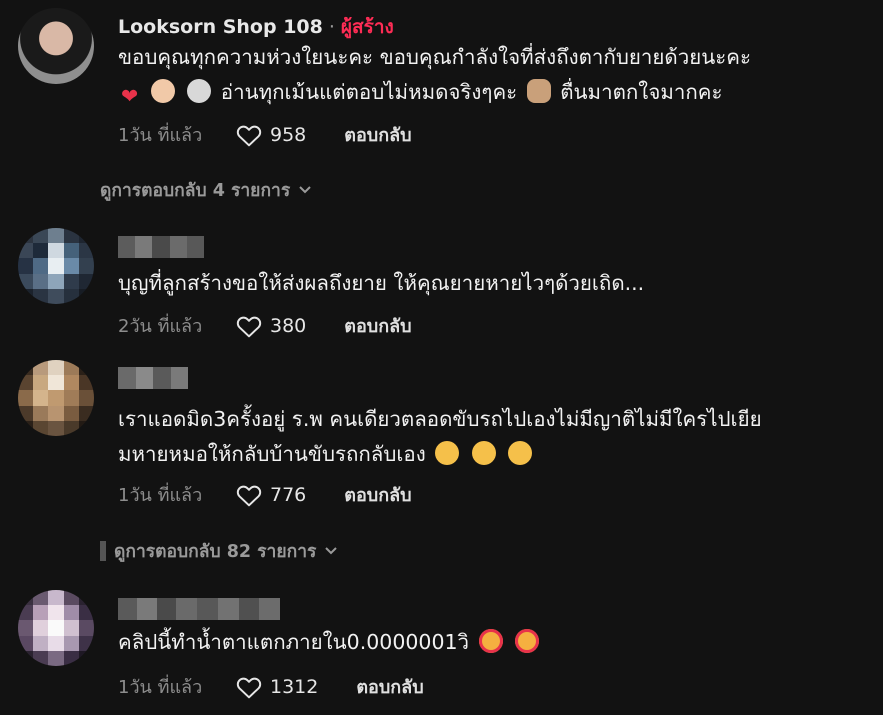 Image resolution: width=883 pixels, height=715 pixels. I want to click on comment-meta: 1วัน ที่แล้ว 1312 ตอบกลับ, so click(271, 686).